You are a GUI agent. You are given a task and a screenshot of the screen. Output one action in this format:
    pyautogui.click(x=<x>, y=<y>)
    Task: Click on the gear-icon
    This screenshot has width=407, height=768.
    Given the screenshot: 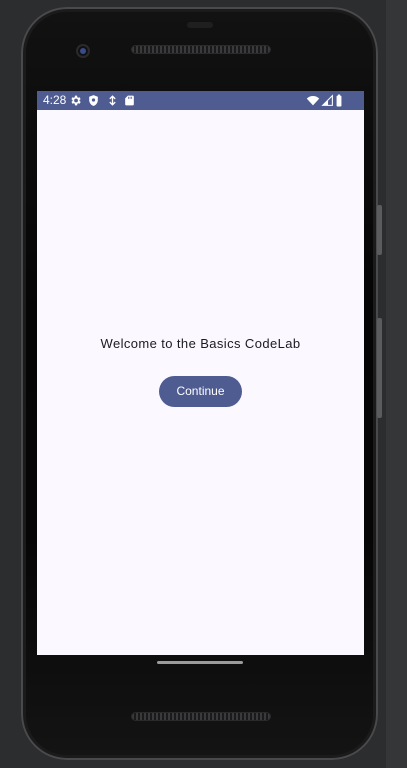 What is the action you would take?
    pyautogui.click(x=76, y=100)
    